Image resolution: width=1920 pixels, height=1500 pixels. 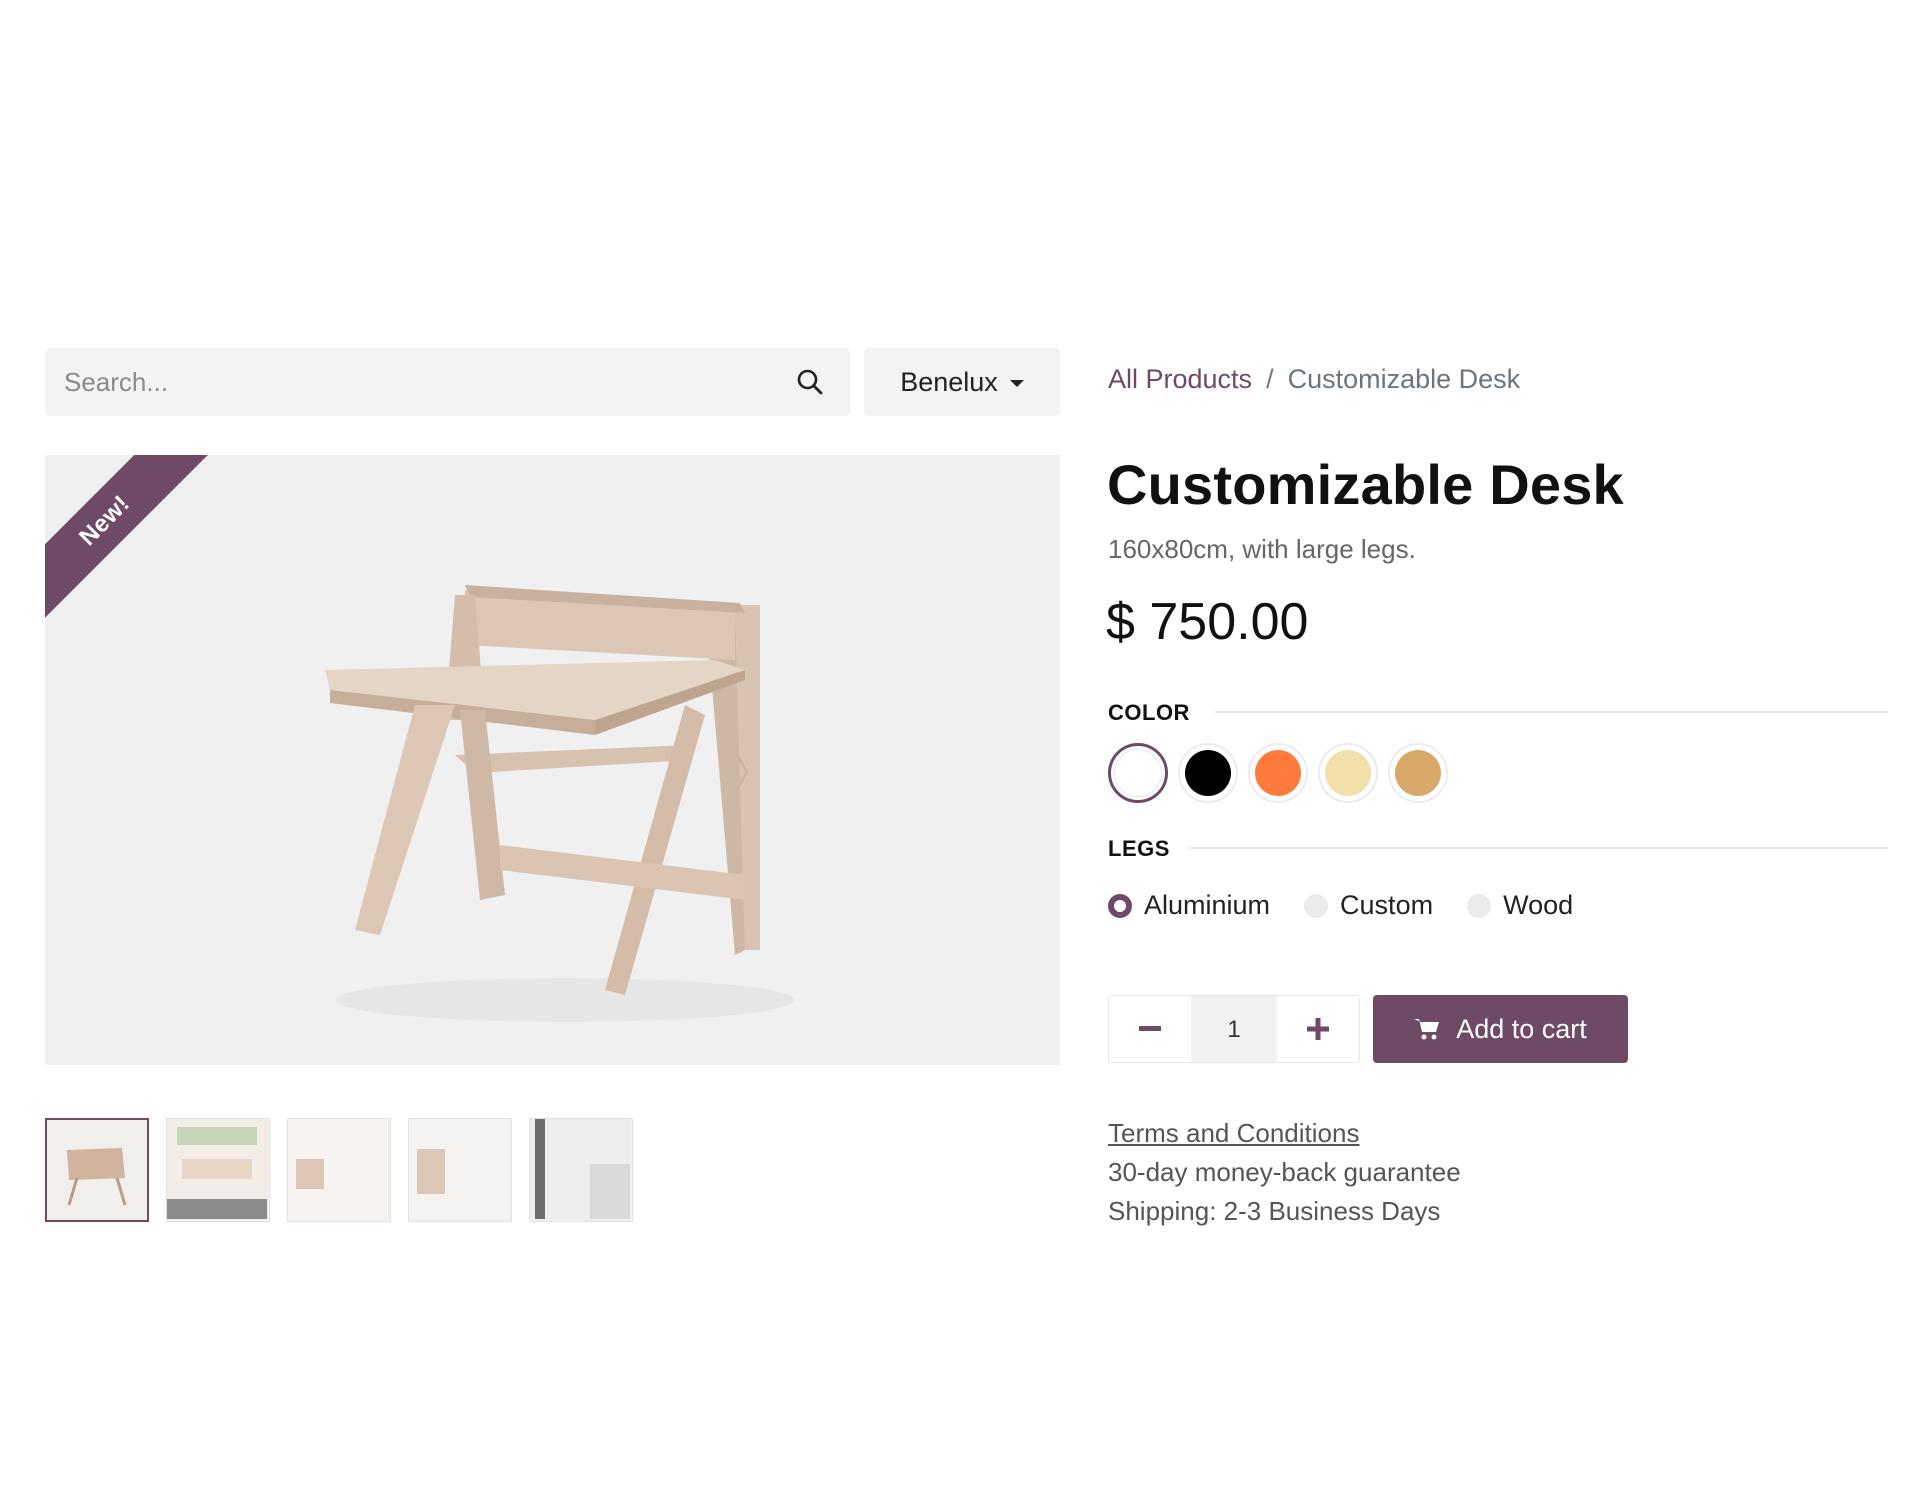 I want to click on decrease-quantity-button, so click(x=1150, y=1029).